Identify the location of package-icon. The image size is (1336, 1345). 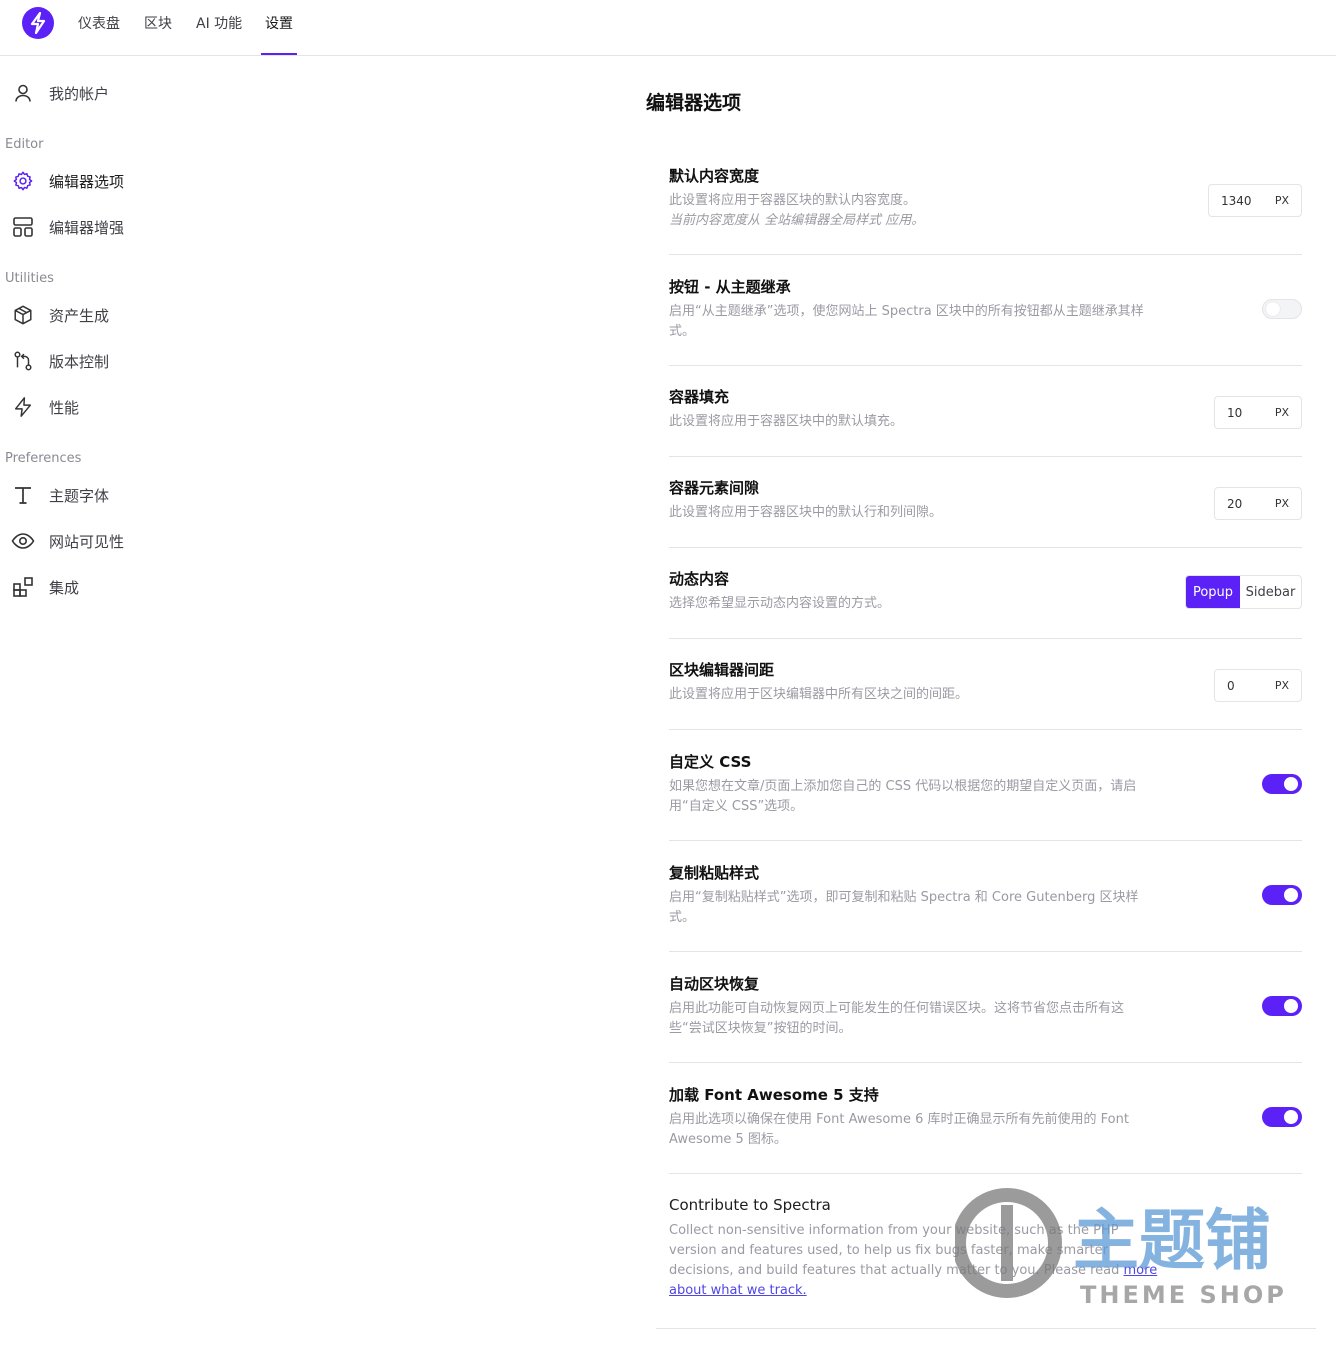
(23, 315).